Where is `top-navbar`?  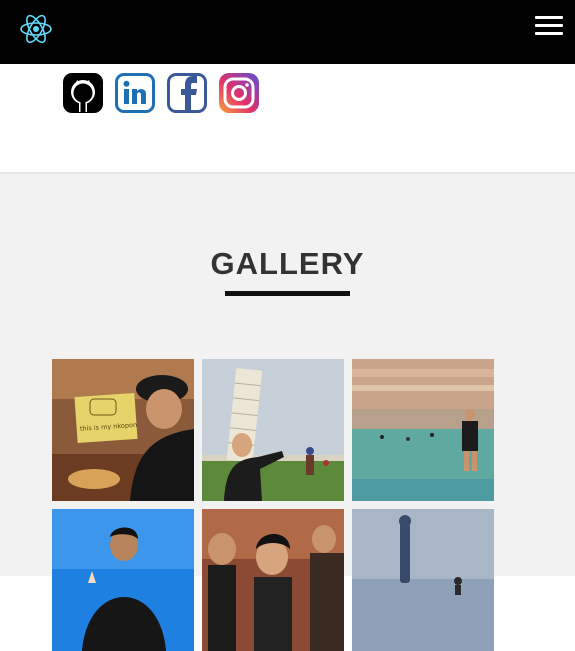 top-navbar is located at coordinates (287, 32).